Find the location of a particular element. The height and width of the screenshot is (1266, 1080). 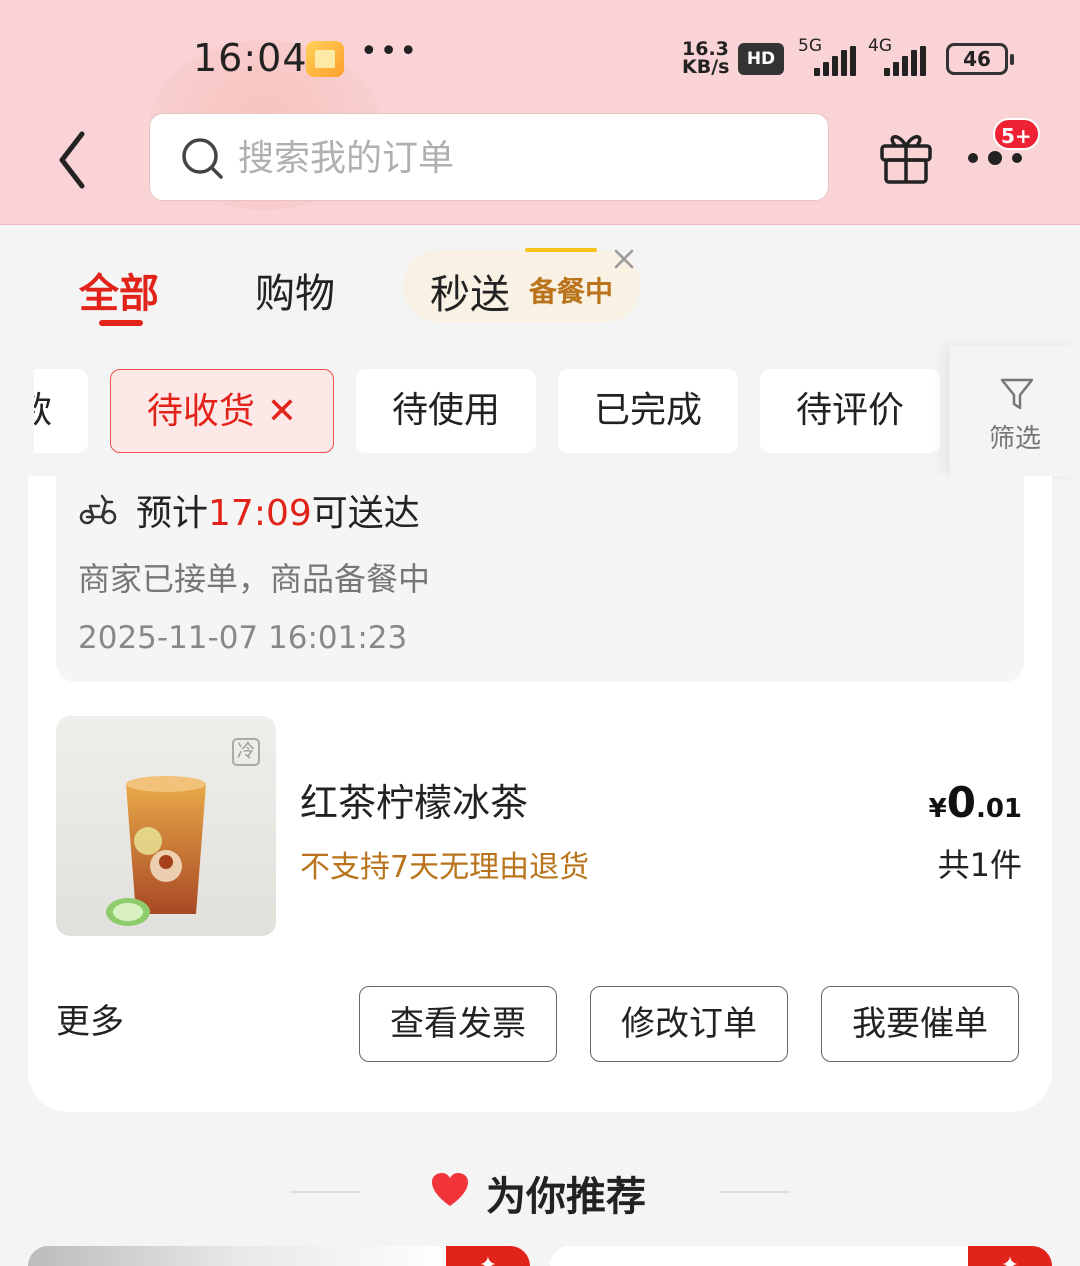

search-input is located at coordinates (518, 158).